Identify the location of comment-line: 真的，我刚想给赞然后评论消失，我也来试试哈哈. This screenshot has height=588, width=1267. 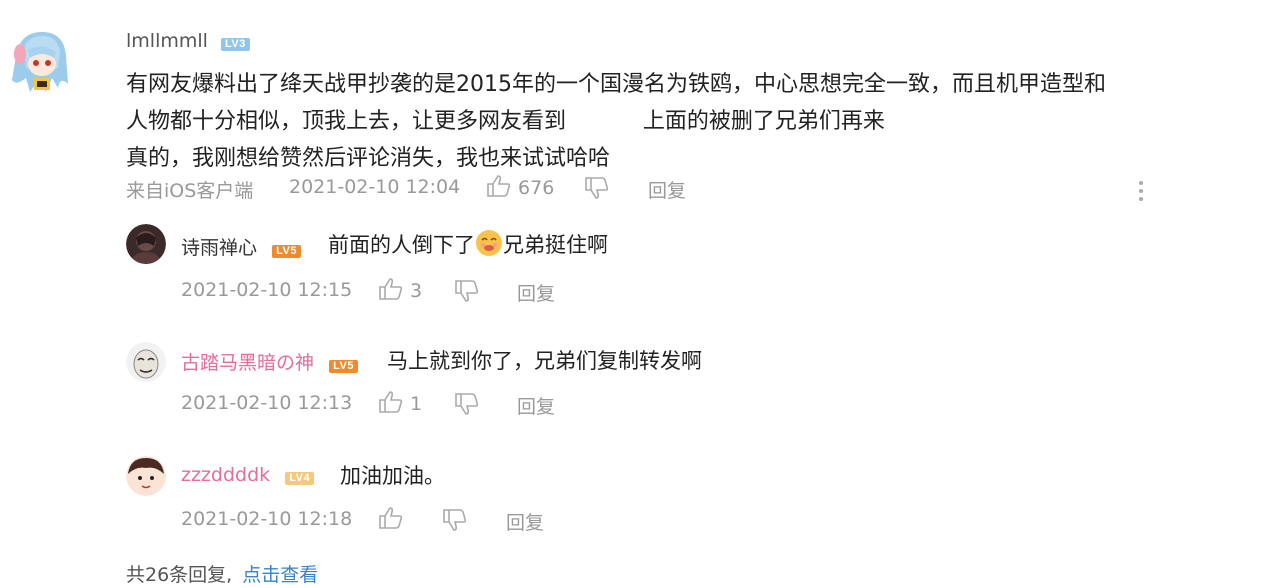
(368, 158).